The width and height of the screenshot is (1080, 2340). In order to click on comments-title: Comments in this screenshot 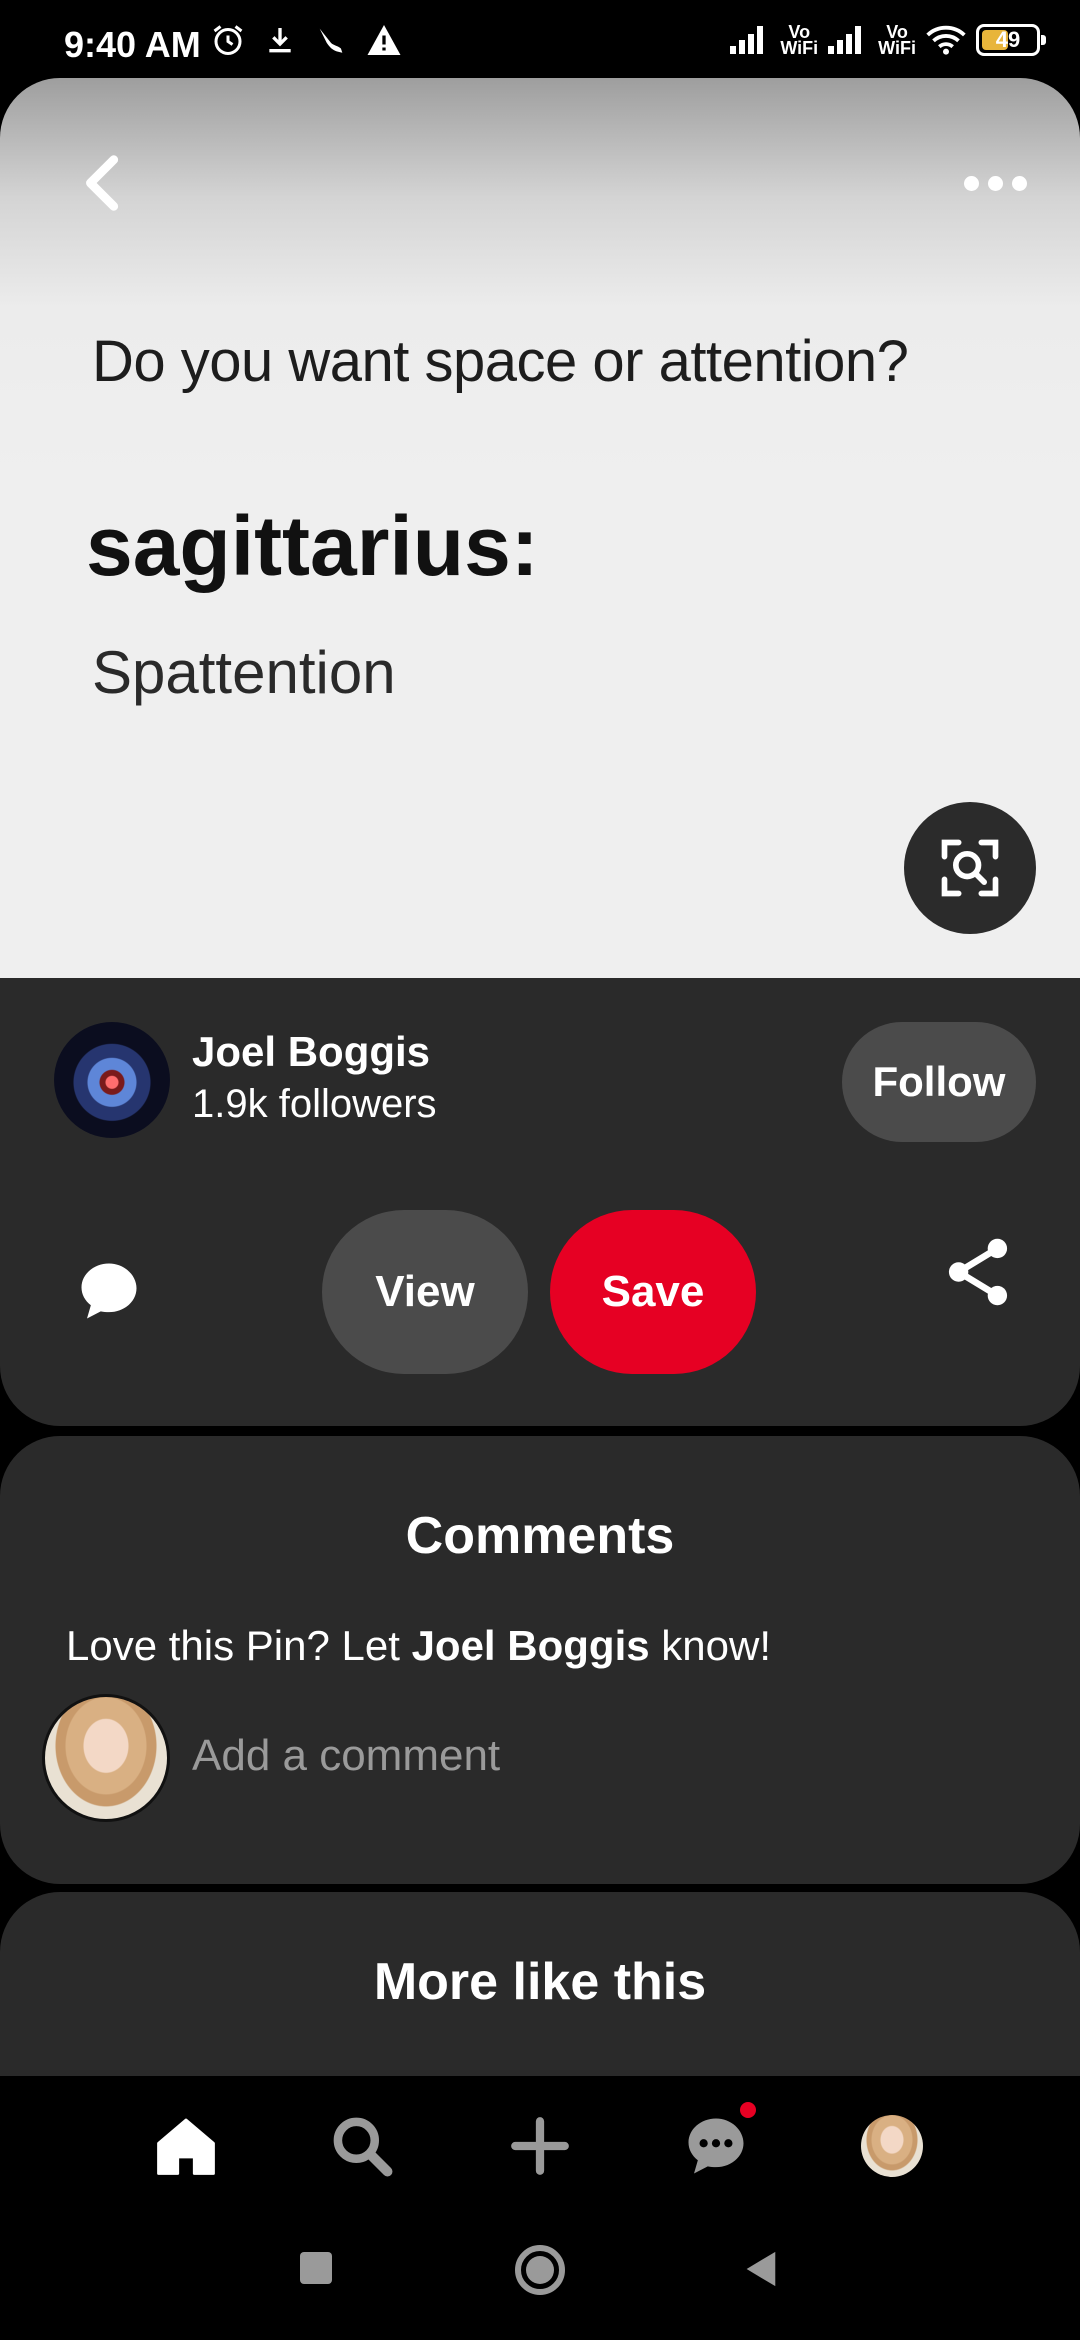, I will do `click(540, 1536)`.